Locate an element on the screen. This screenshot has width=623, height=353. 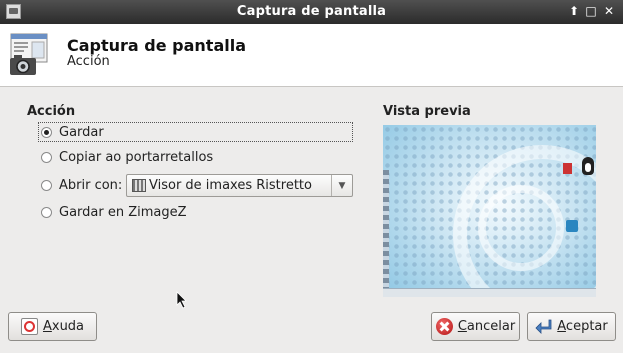
open-with-app-select: Visor de imaxes Ristretto ▼ is located at coordinates (239, 185).